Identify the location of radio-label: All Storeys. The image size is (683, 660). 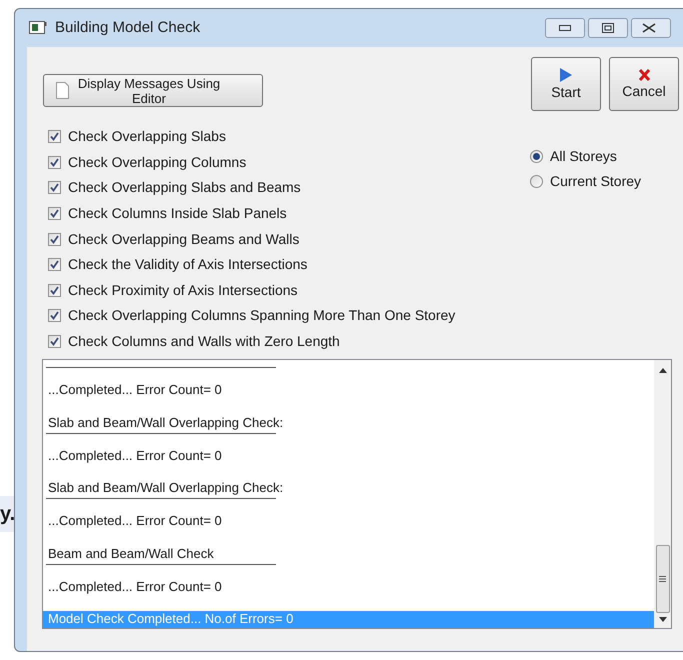
(583, 156).